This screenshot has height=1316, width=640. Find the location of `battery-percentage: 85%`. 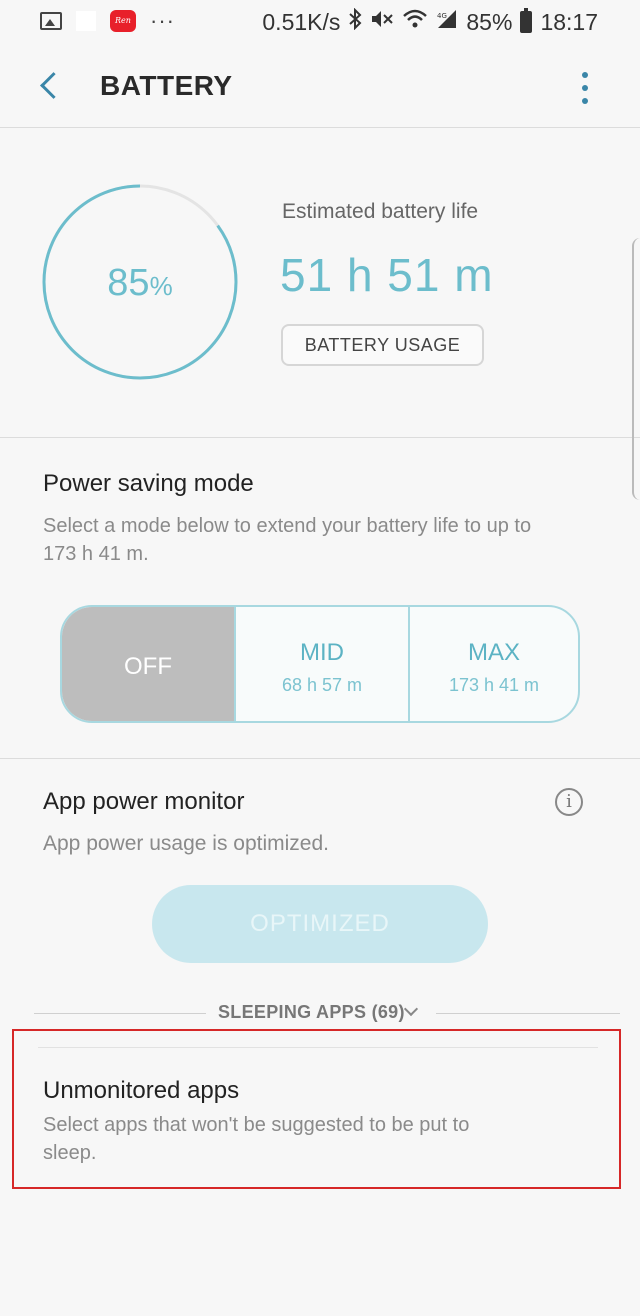

battery-percentage: 85% is located at coordinates (140, 283).